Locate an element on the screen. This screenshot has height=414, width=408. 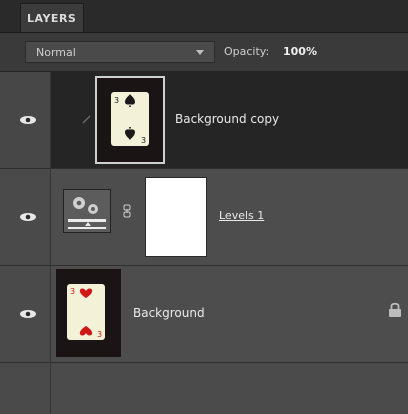
adjustment-thumbnail is located at coordinates (87, 211).